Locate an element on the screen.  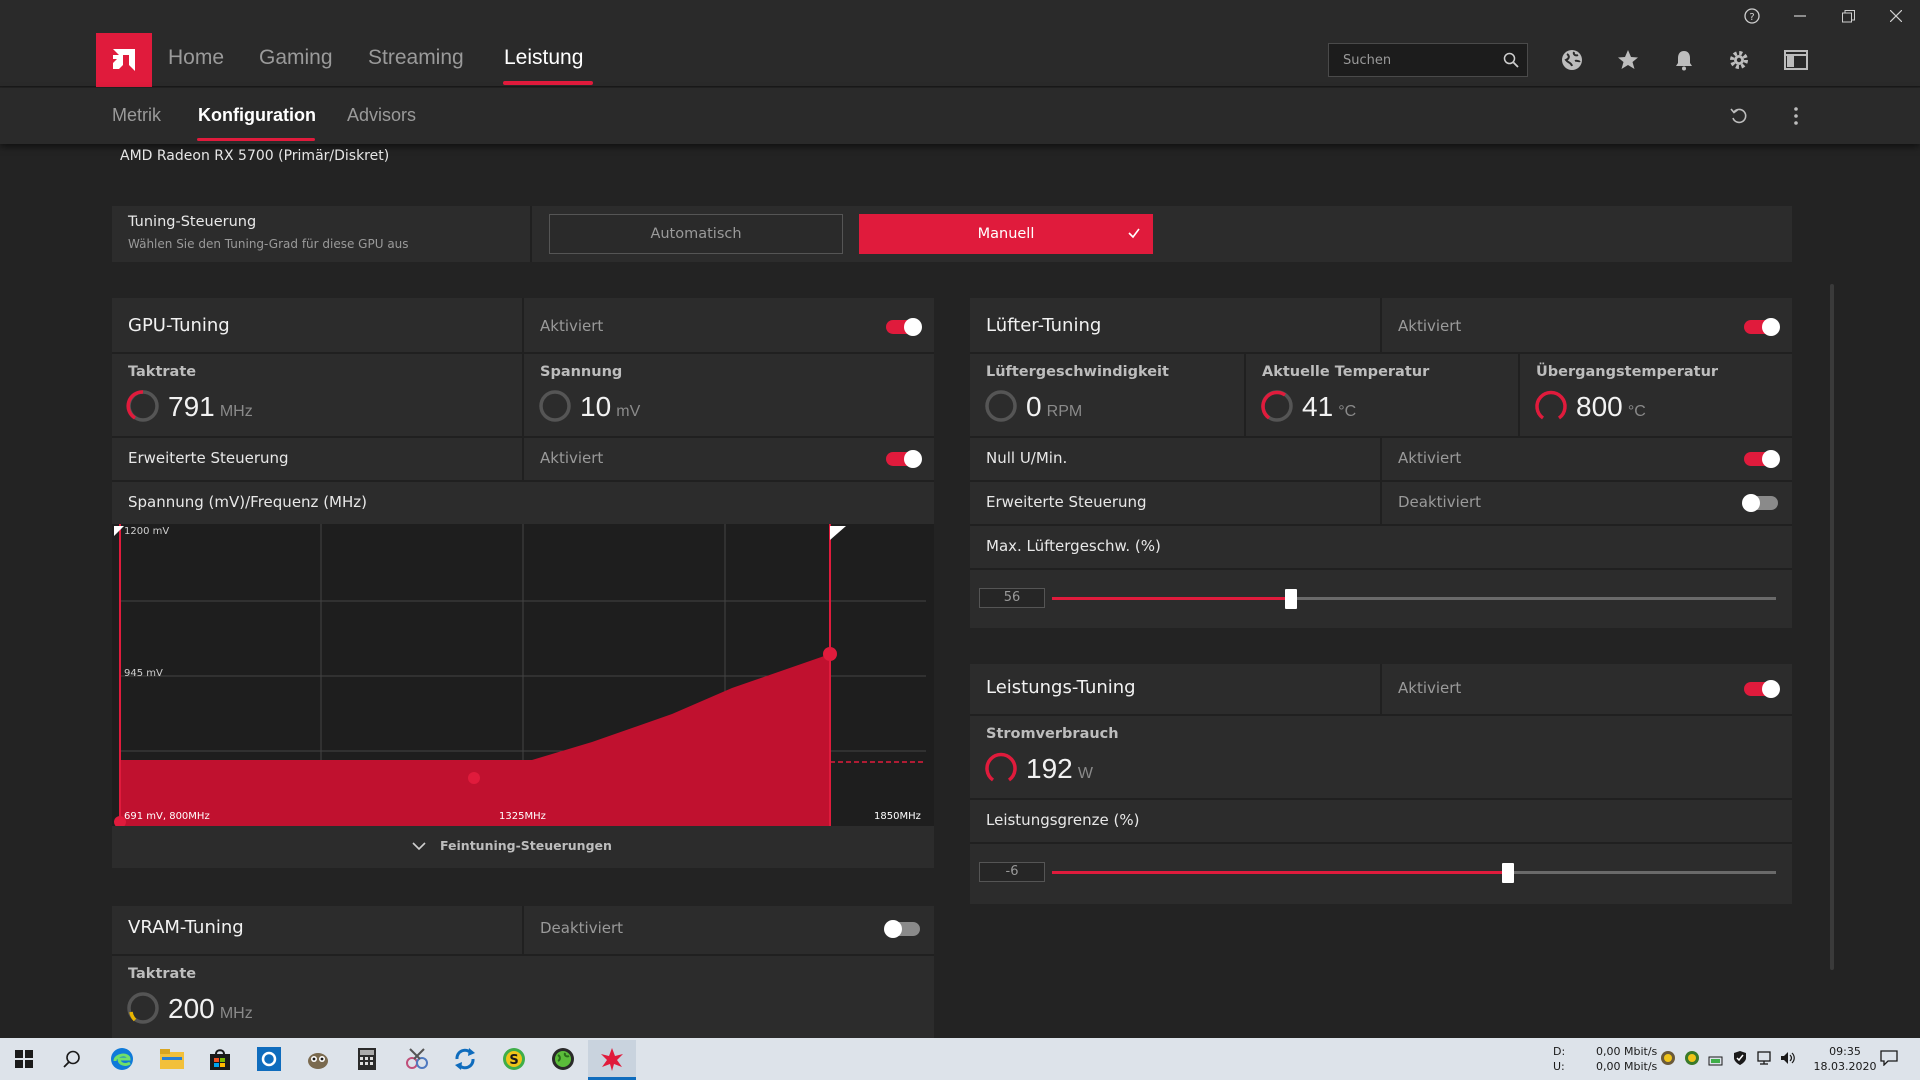
manual-button: Manuell is located at coordinates (1006, 234).